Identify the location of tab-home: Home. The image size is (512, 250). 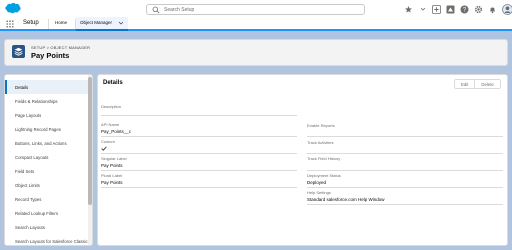
(61, 23).